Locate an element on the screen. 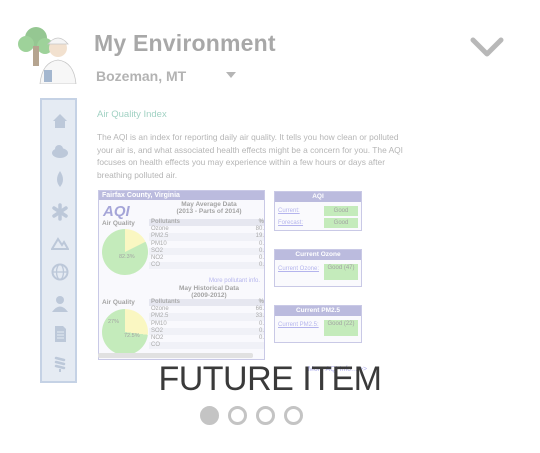 The height and width of the screenshot is (453, 540). ozone-current-row: Current Ozone: Good (47) is located at coordinates (318, 273).